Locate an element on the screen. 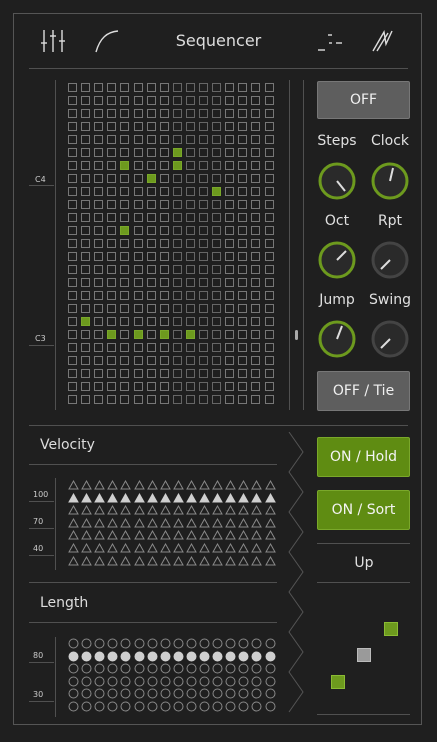 This screenshot has height=742, width=437. rpt-knob is located at coordinates (390, 260).